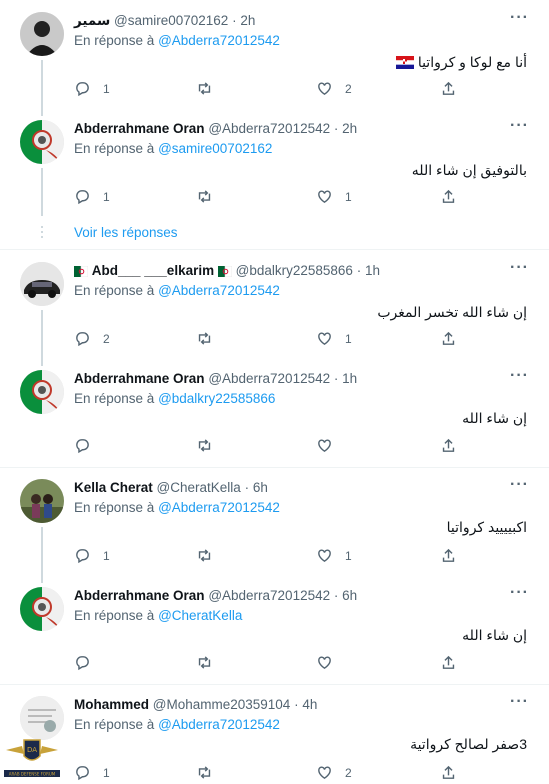 The width and height of the screenshot is (549, 784). What do you see at coordinates (92, 20) in the screenshot?
I see `display-name: سمير` at bounding box center [92, 20].